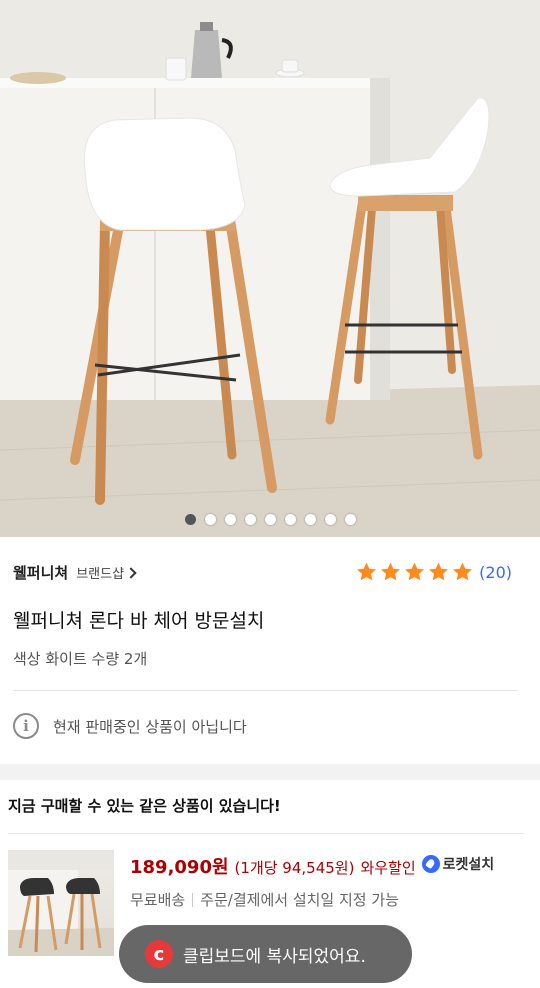 Image resolution: width=540 pixels, height=988 pixels. I want to click on brand-shop-link: 브랜드샵, so click(100, 572).